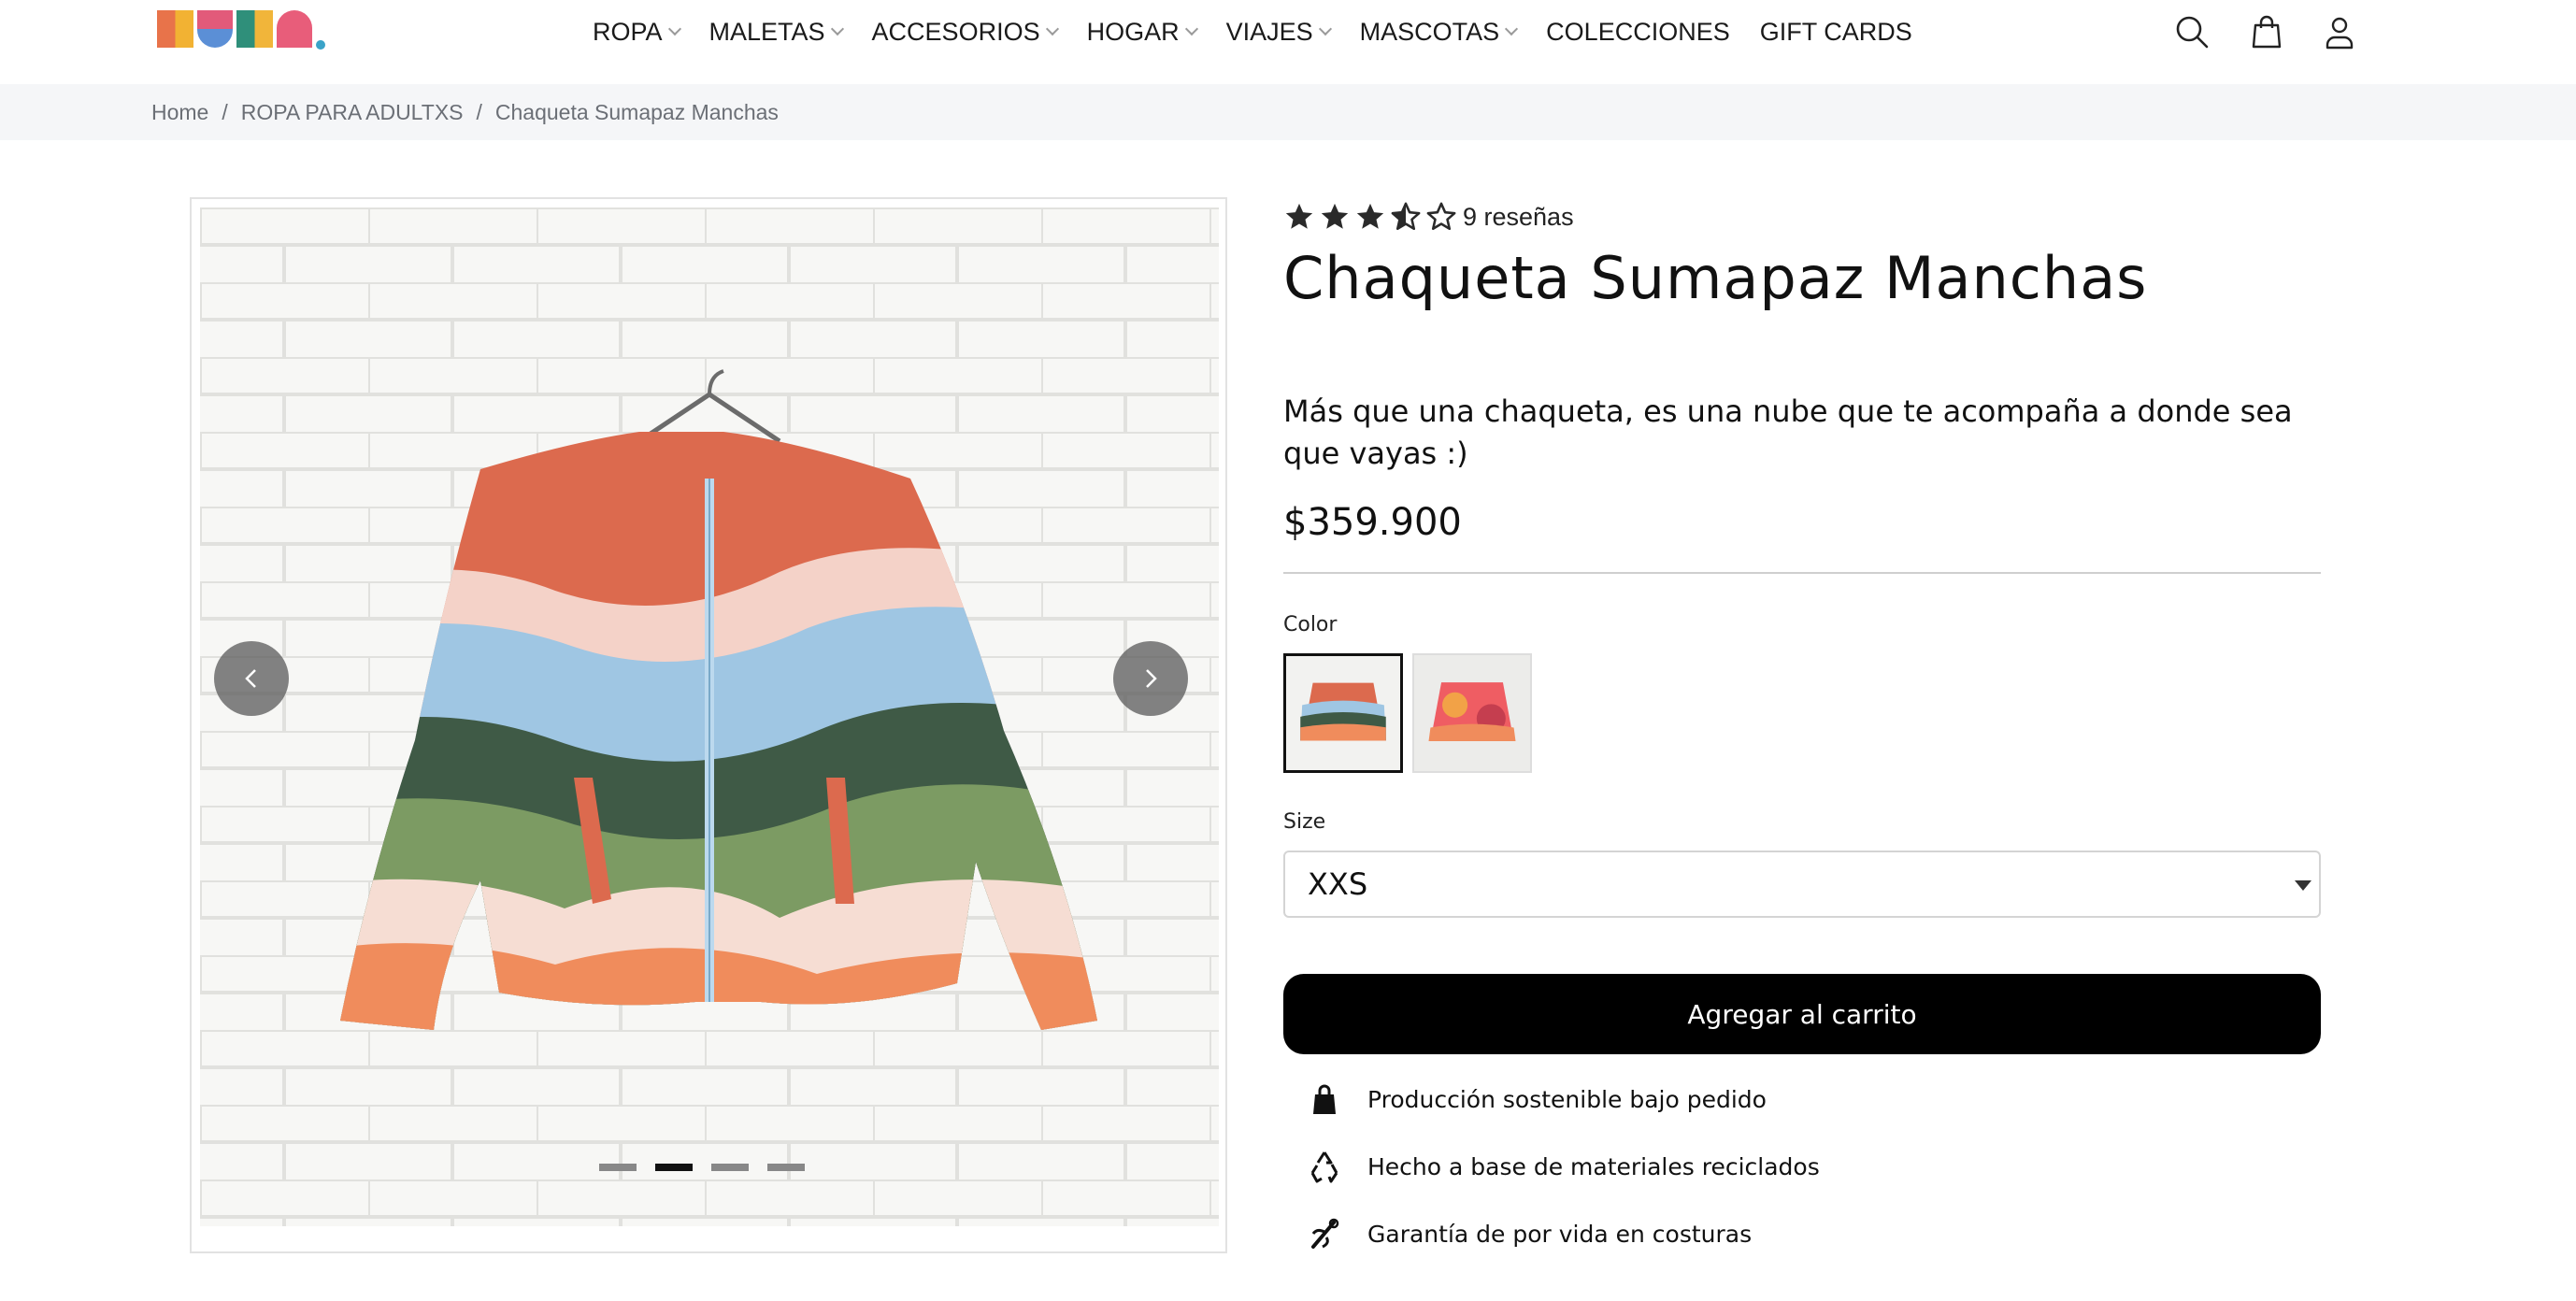 The width and height of the screenshot is (2576, 1301). I want to click on size-select: XXS, so click(1802, 884).